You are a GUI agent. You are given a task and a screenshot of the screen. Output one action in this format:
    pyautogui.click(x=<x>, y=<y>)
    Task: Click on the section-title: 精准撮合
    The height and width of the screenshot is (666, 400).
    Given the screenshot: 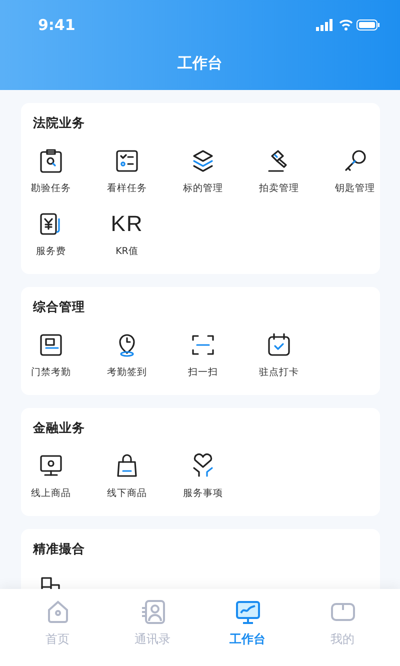 What is the action you would take?
    pyautogui.click(x=59, y=549)
    